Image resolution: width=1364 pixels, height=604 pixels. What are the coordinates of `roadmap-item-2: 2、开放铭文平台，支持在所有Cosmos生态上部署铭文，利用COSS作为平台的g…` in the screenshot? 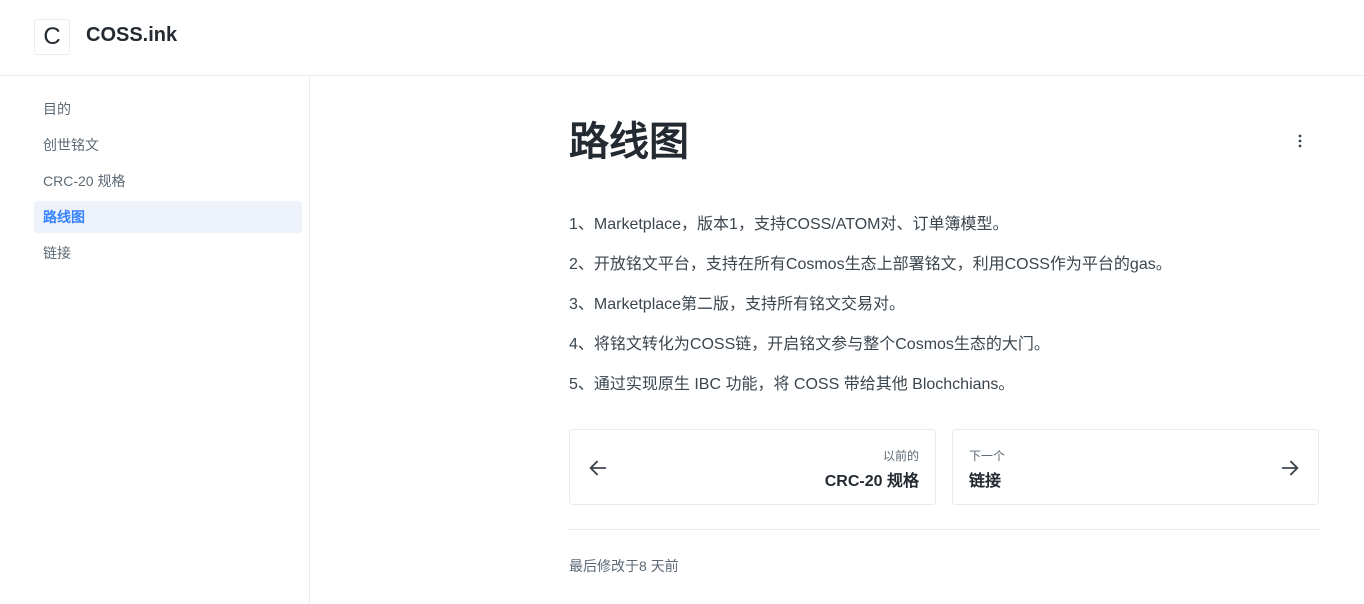 It's located at (870, 264).